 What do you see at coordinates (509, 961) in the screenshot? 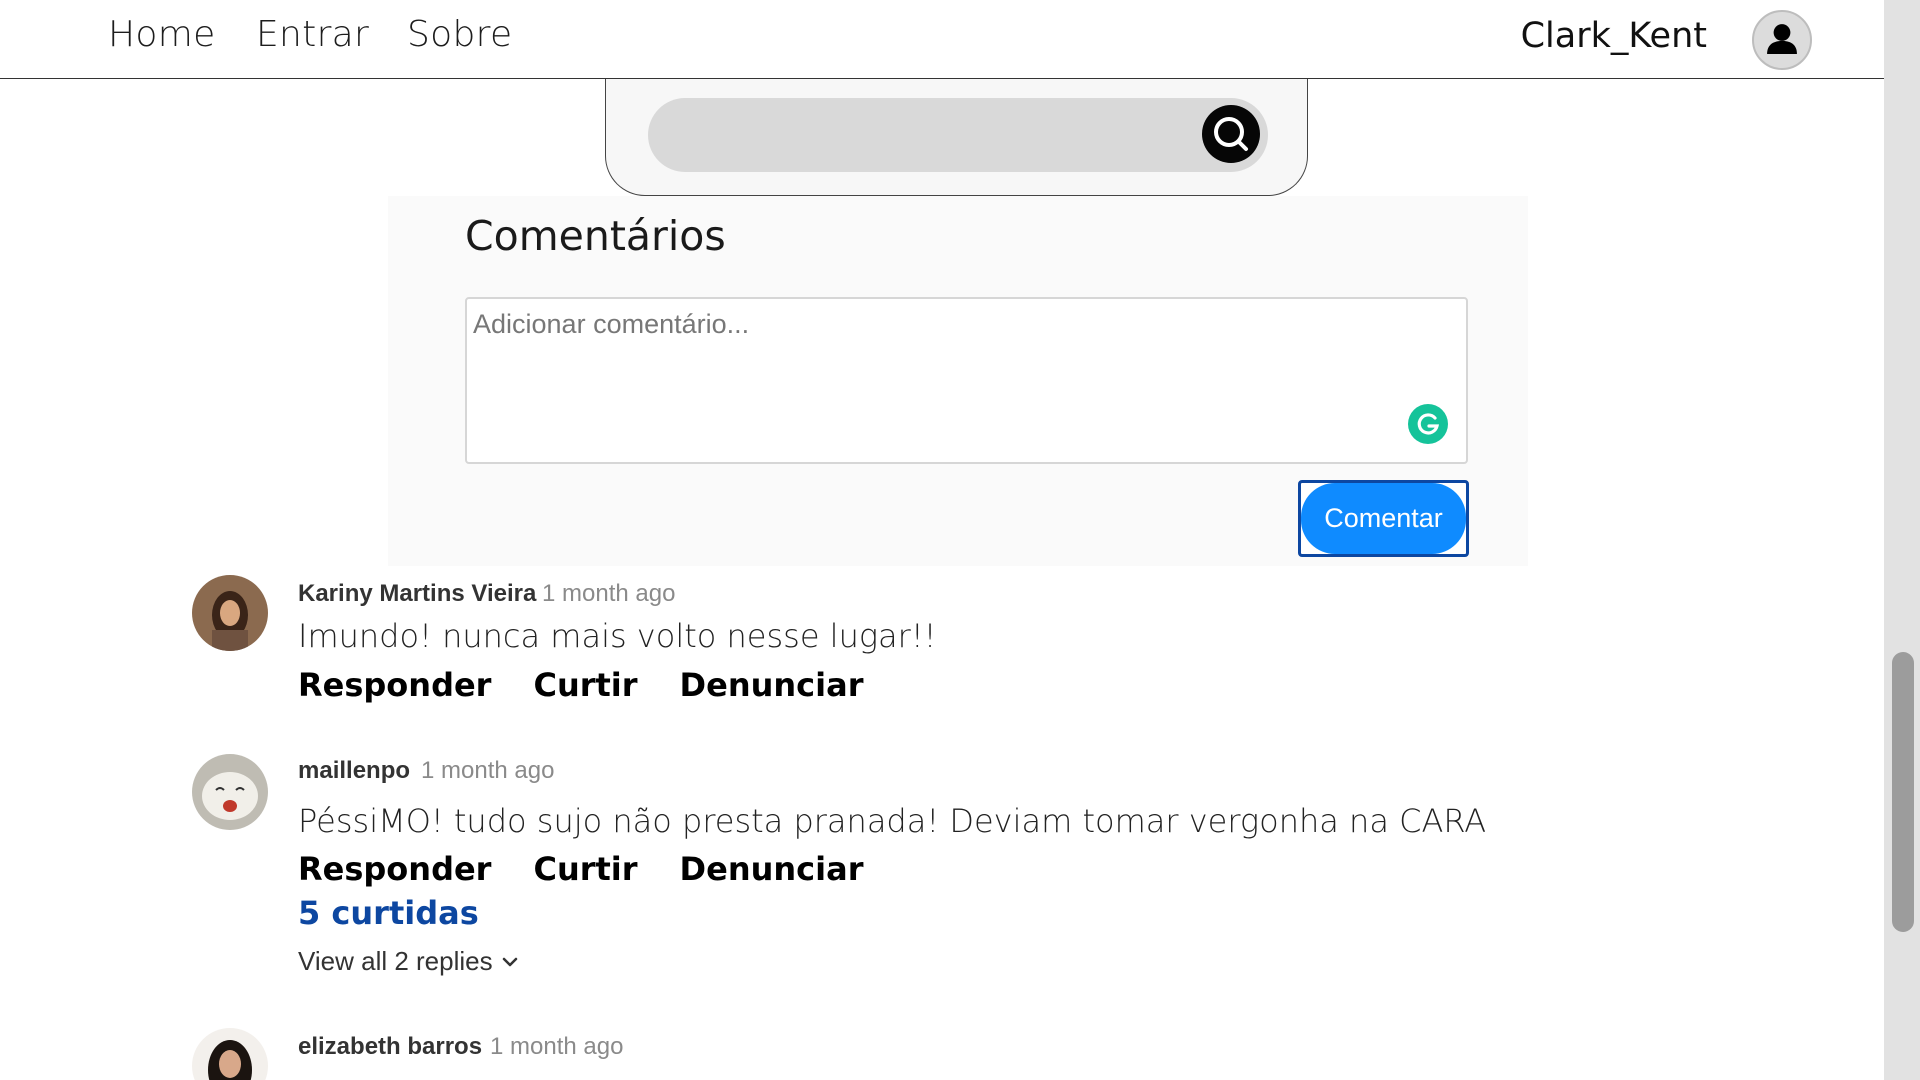
I see `chevron-down-icon` at bounding box center [509, 961].